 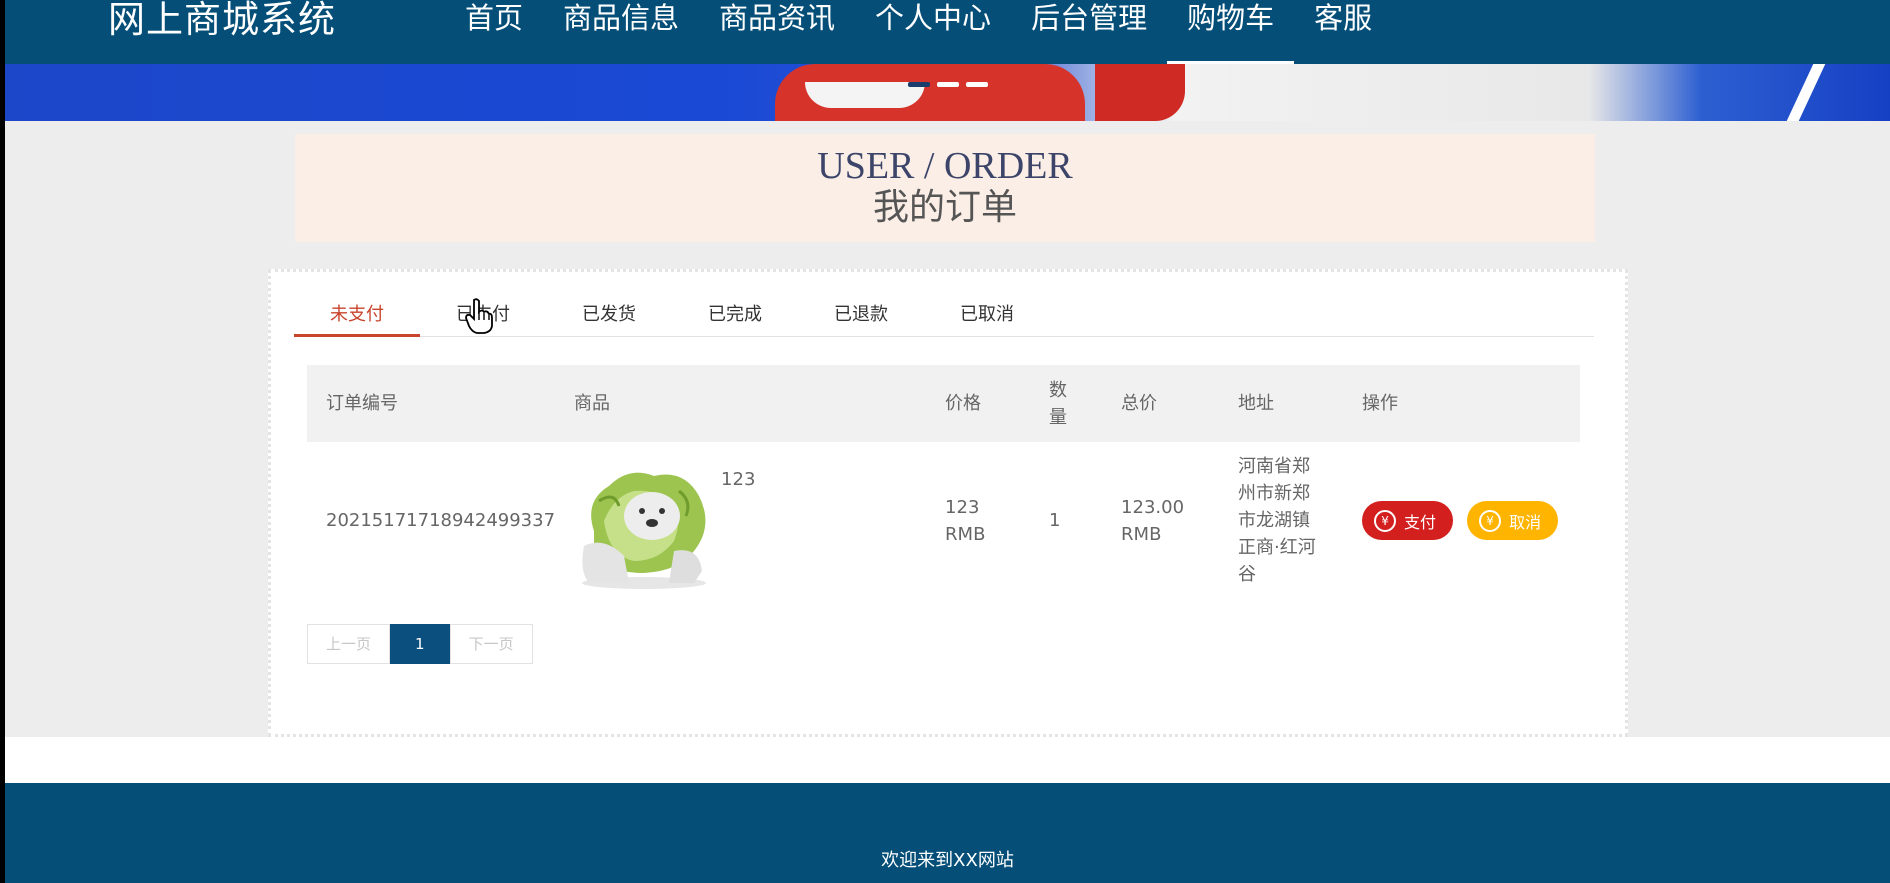 I want to click on top-nav-bar: 网上商城系统 首页 商品信息 商品资讯 个人中心 后台管理 购物车 客服, so click(x=947, y=32).